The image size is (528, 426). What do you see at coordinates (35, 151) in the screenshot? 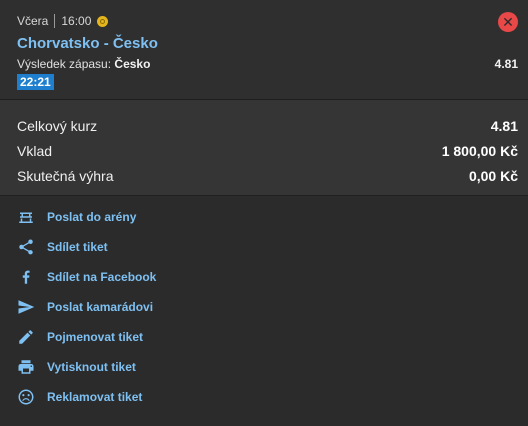
I see `stake-label: Vklad` at bounding box center [35, 151].